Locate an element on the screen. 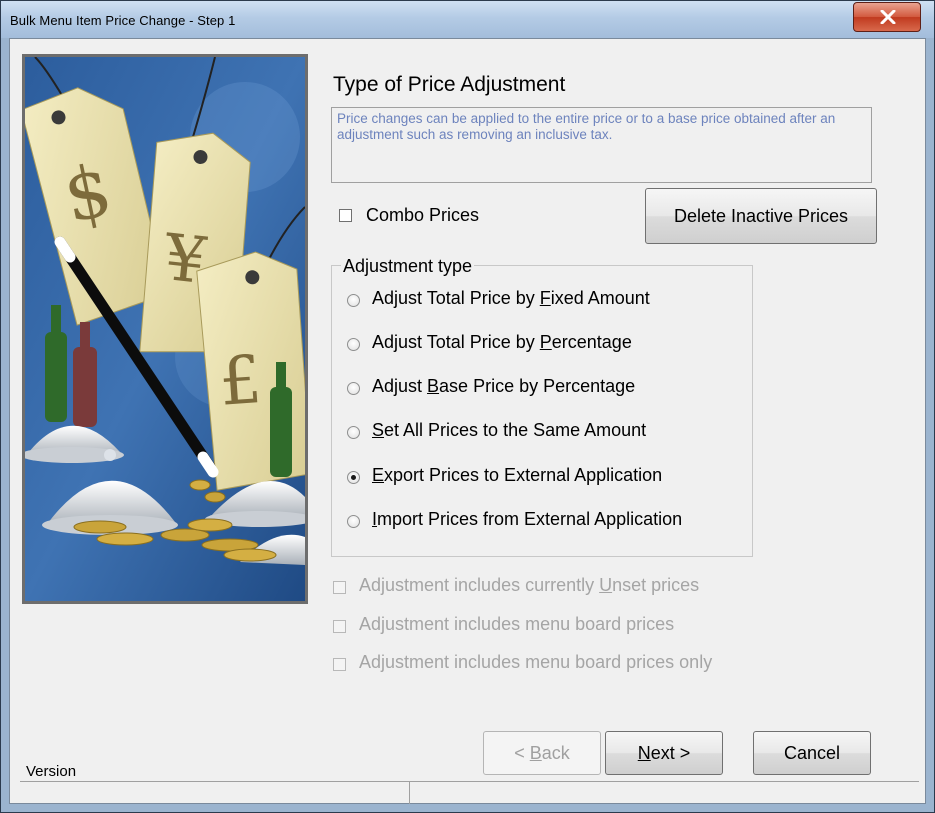 The image size is (935, 813). status-cell-right is located at coordinates (664, 793).